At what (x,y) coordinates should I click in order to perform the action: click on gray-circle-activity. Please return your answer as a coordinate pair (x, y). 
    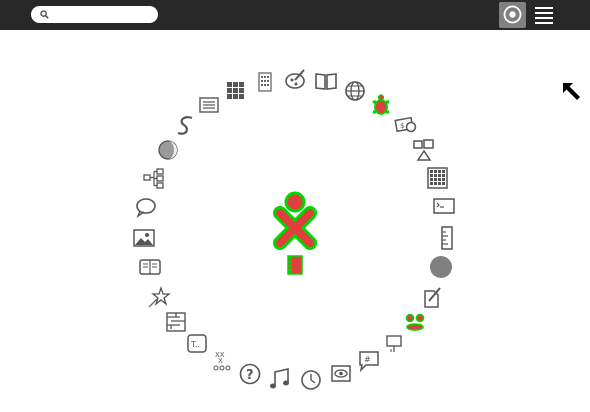
    Looking at the image, I should click on (441, 267).